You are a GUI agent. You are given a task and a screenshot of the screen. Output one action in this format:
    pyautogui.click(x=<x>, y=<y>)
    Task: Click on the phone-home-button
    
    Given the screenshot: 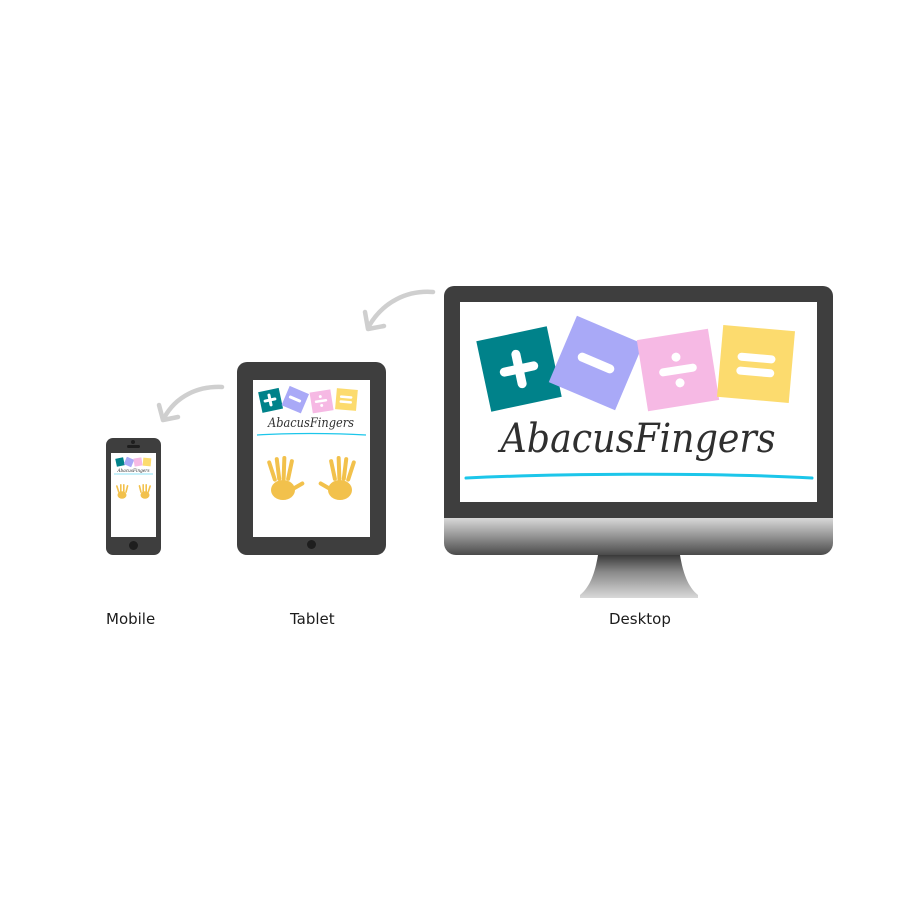 What is the action you would take?
    pyautogui.click(x=133, y=545)
    